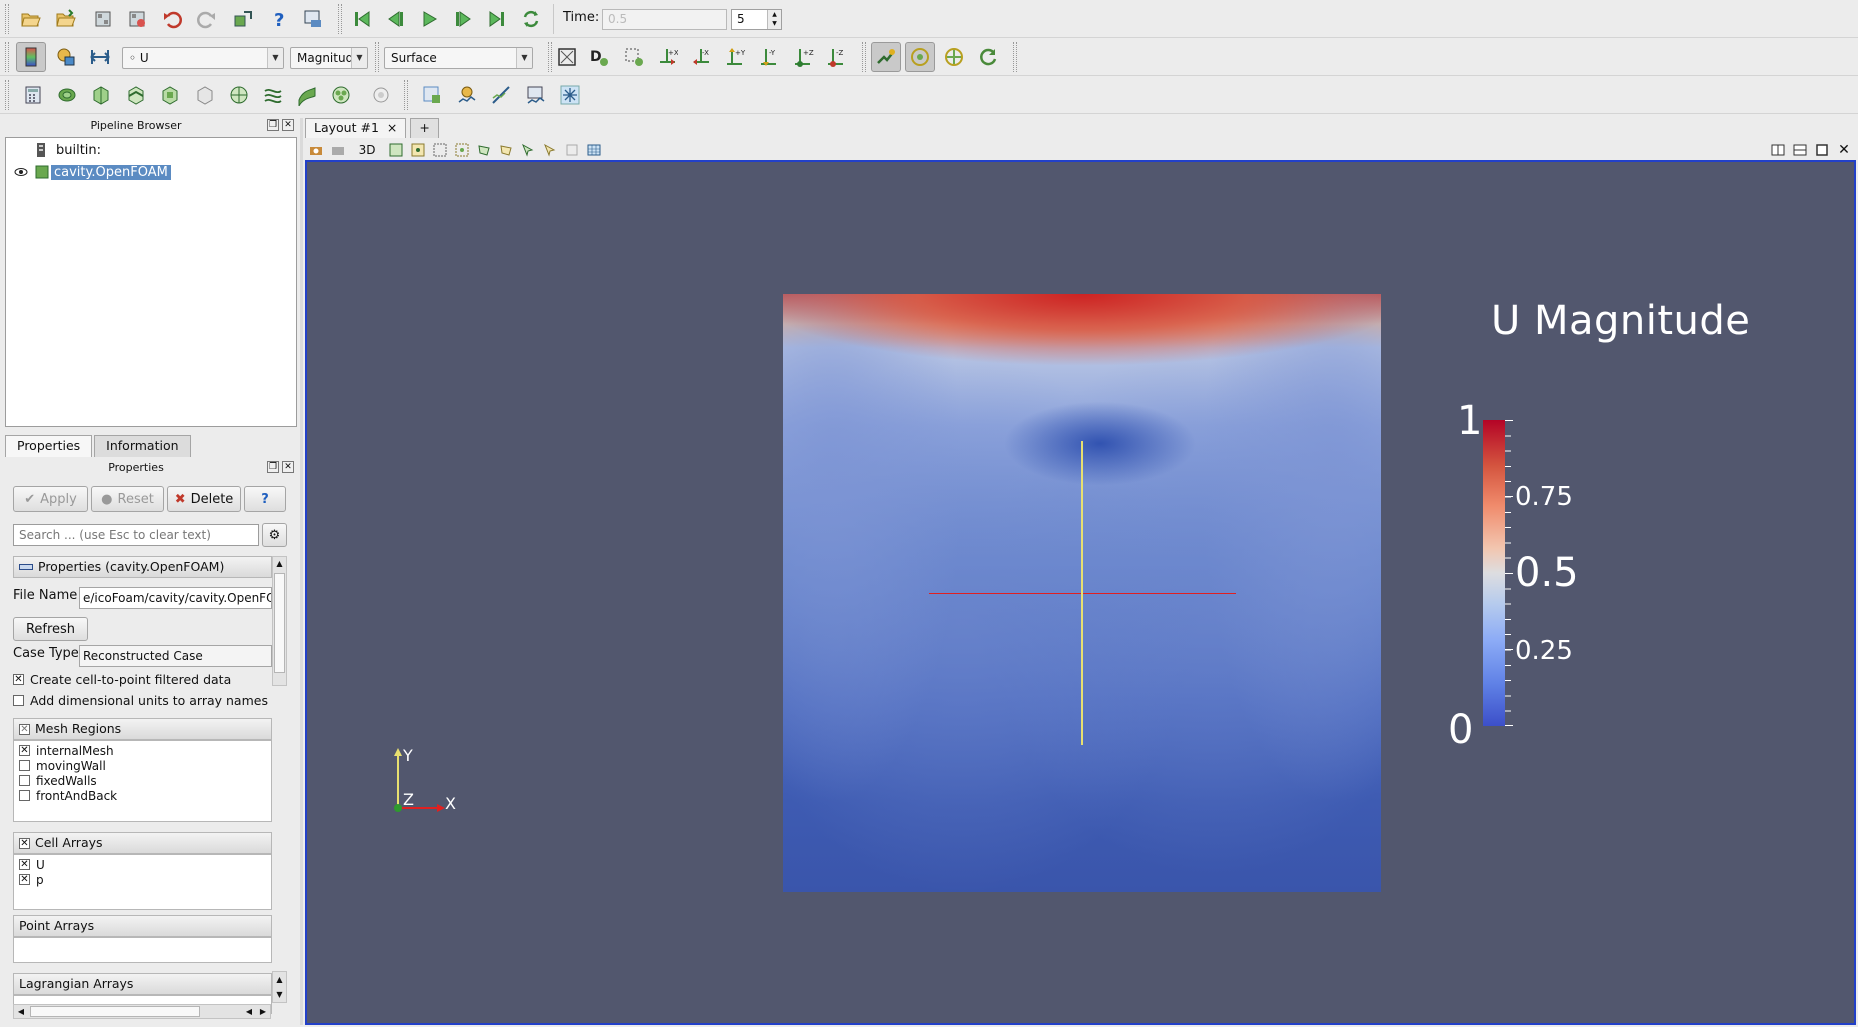  I want to click on rescale-range-button, so click(100, 57).